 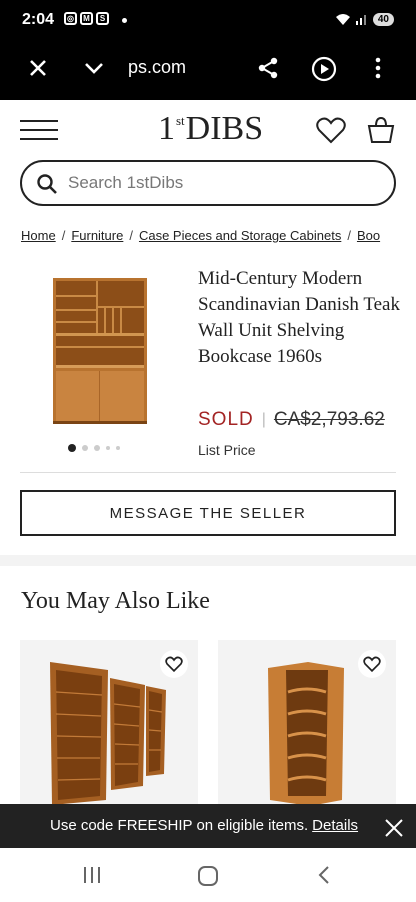 I want to click on status-time: 2:04, so click(x=38, y=19).